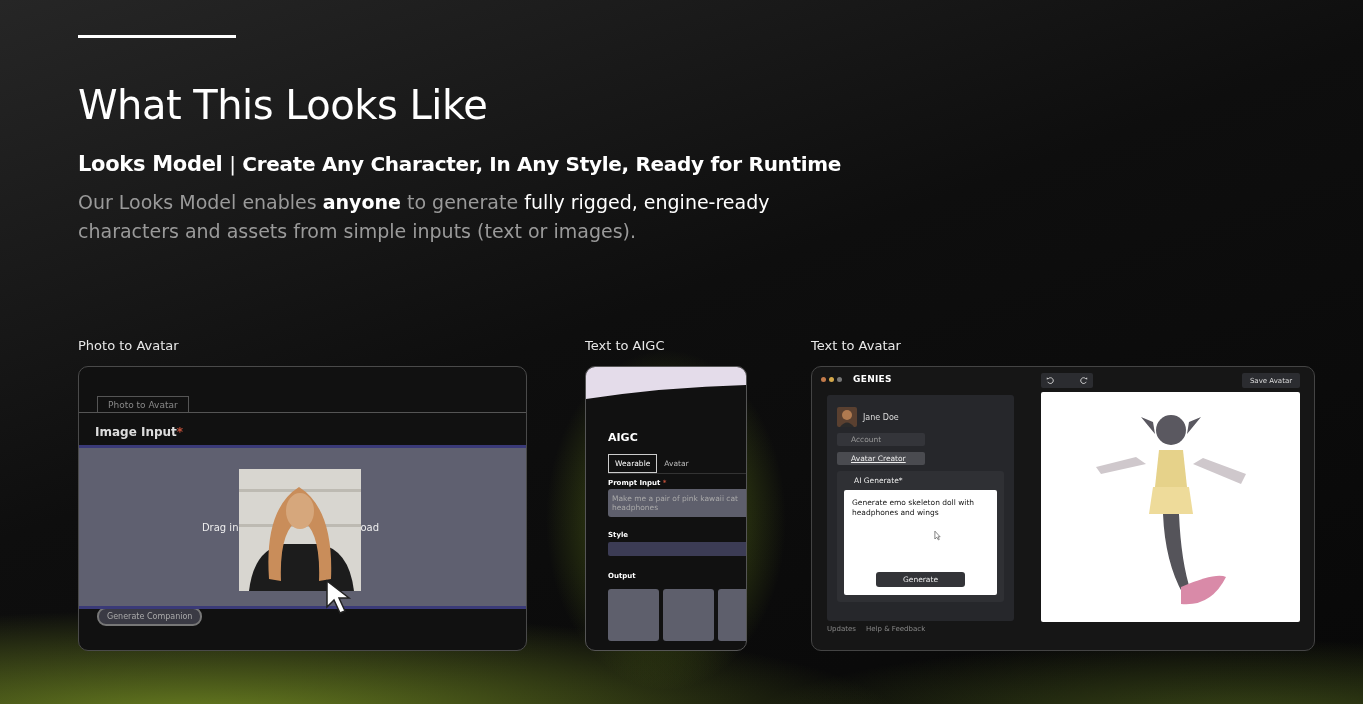  I want to click on user-name: Jane Doe, so click(881, 417).